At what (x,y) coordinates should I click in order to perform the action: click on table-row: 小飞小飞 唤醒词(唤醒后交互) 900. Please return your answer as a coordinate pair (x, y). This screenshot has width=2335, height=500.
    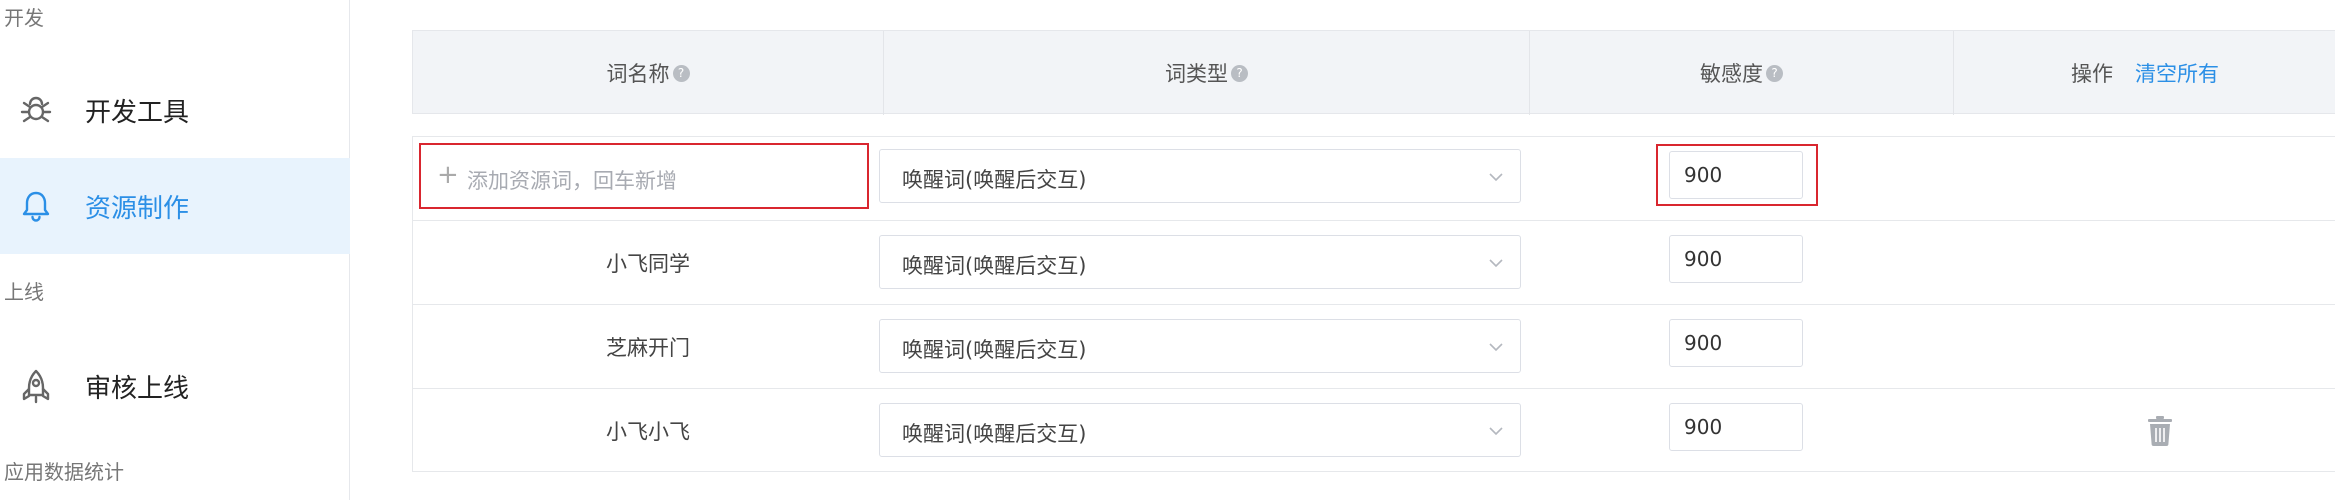
    Looking at the image, I should click on (1373, 430).